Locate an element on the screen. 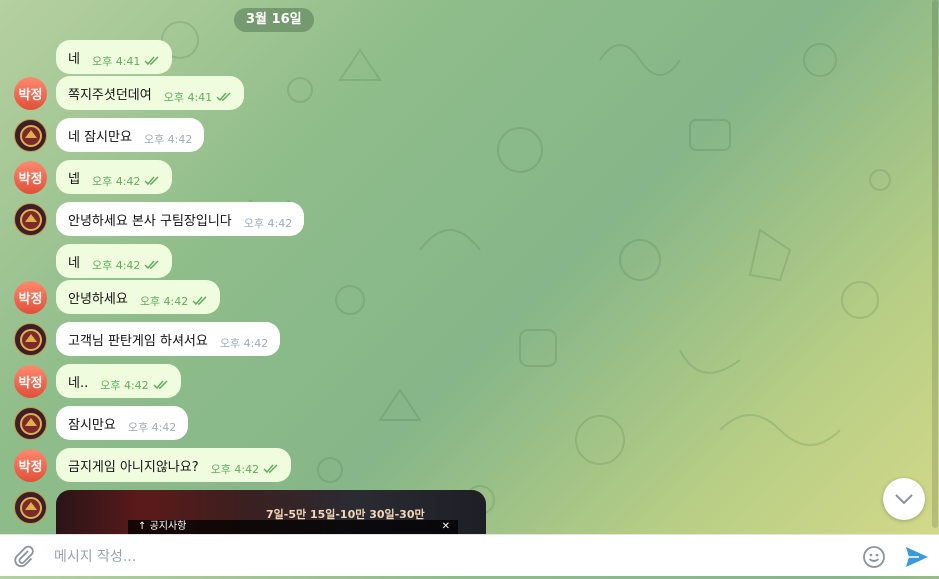 Image resolution: width=939 pixels, height=579 pixels. scrollbar is located at coordinates (935, 264).